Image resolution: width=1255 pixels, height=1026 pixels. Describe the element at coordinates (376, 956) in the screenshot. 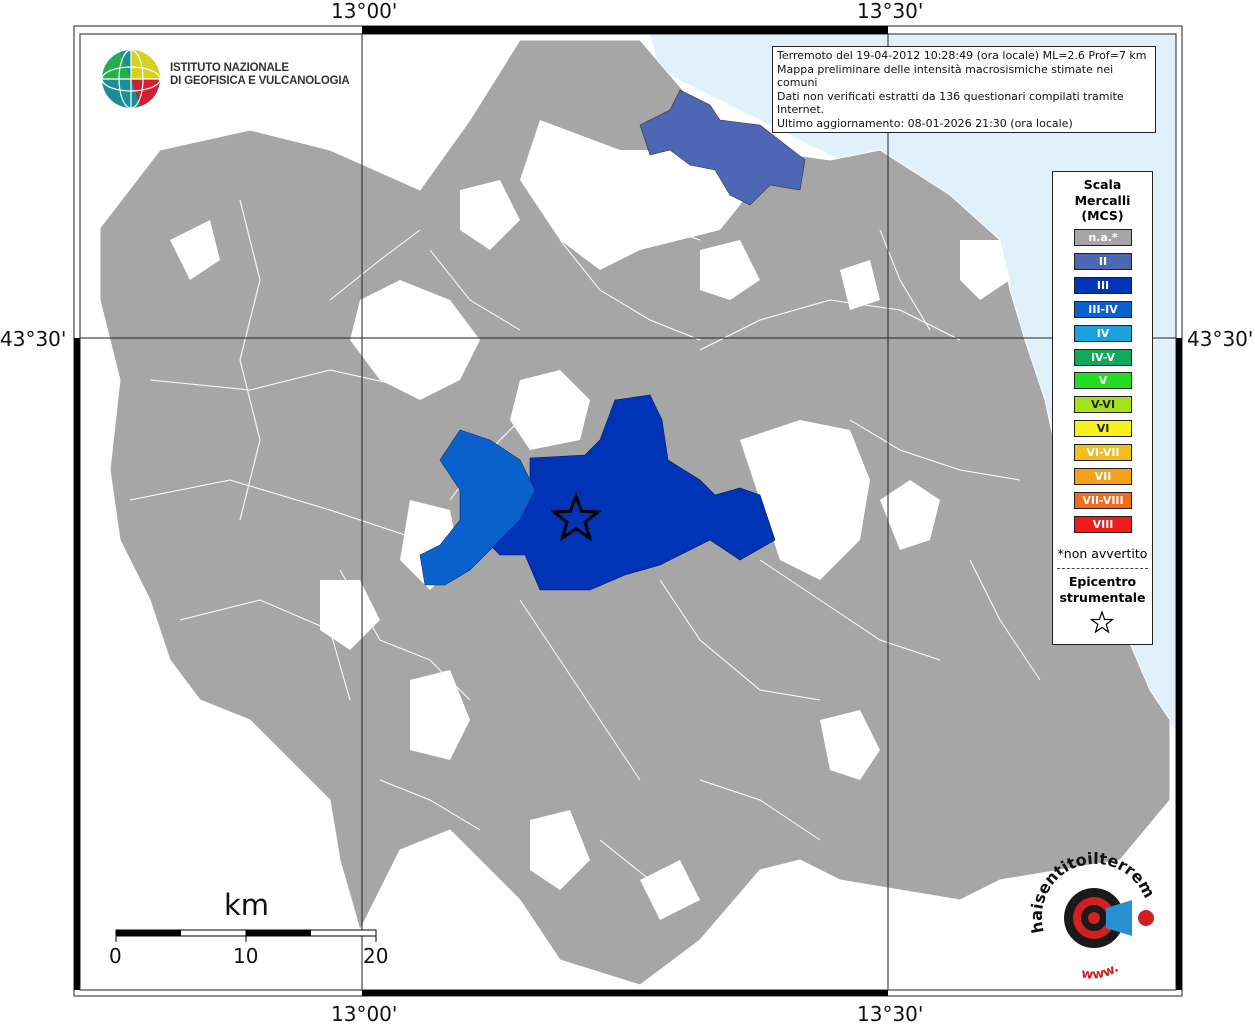

I see `scale-tick-20: 20` at that location.